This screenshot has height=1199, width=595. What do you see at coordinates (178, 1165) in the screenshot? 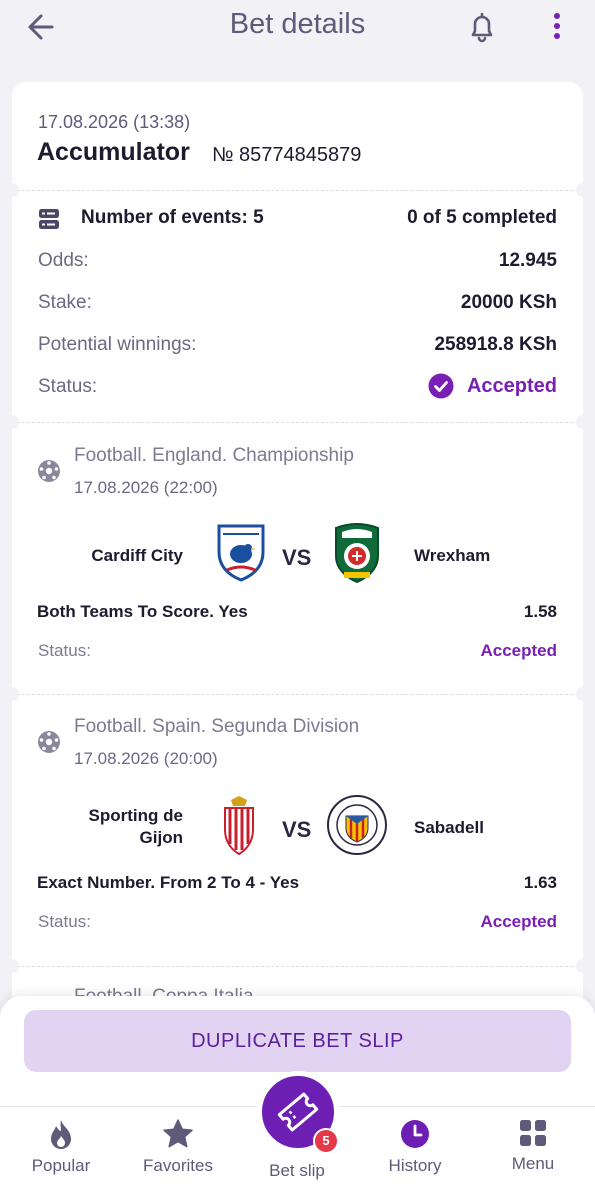
I see `nav-label: Favorites` at bounding box center [178, 1165].